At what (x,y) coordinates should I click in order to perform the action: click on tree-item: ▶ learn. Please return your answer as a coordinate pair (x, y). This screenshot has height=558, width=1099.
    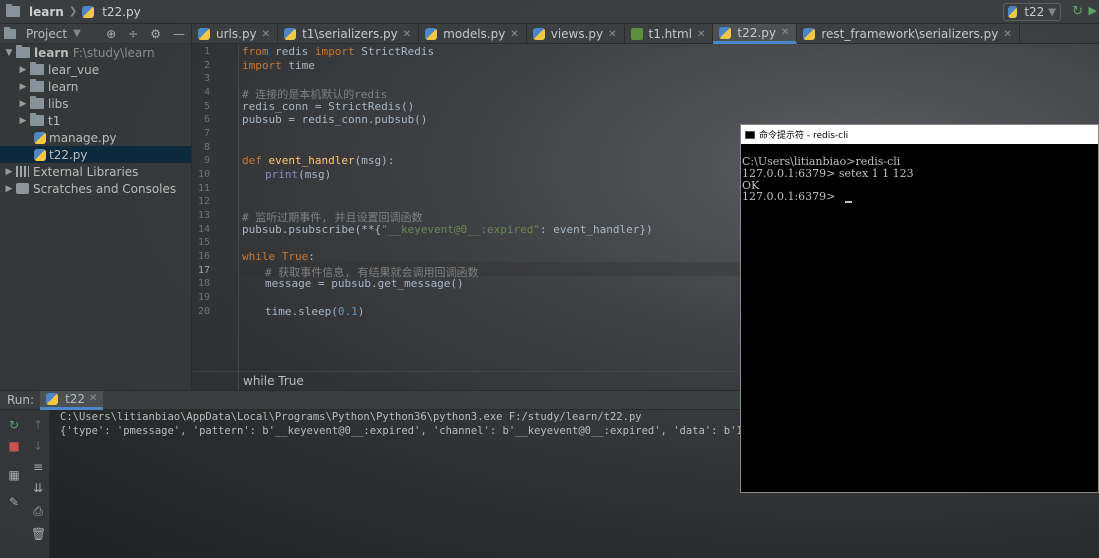
    Looking at the image, I should click on (95, 86).